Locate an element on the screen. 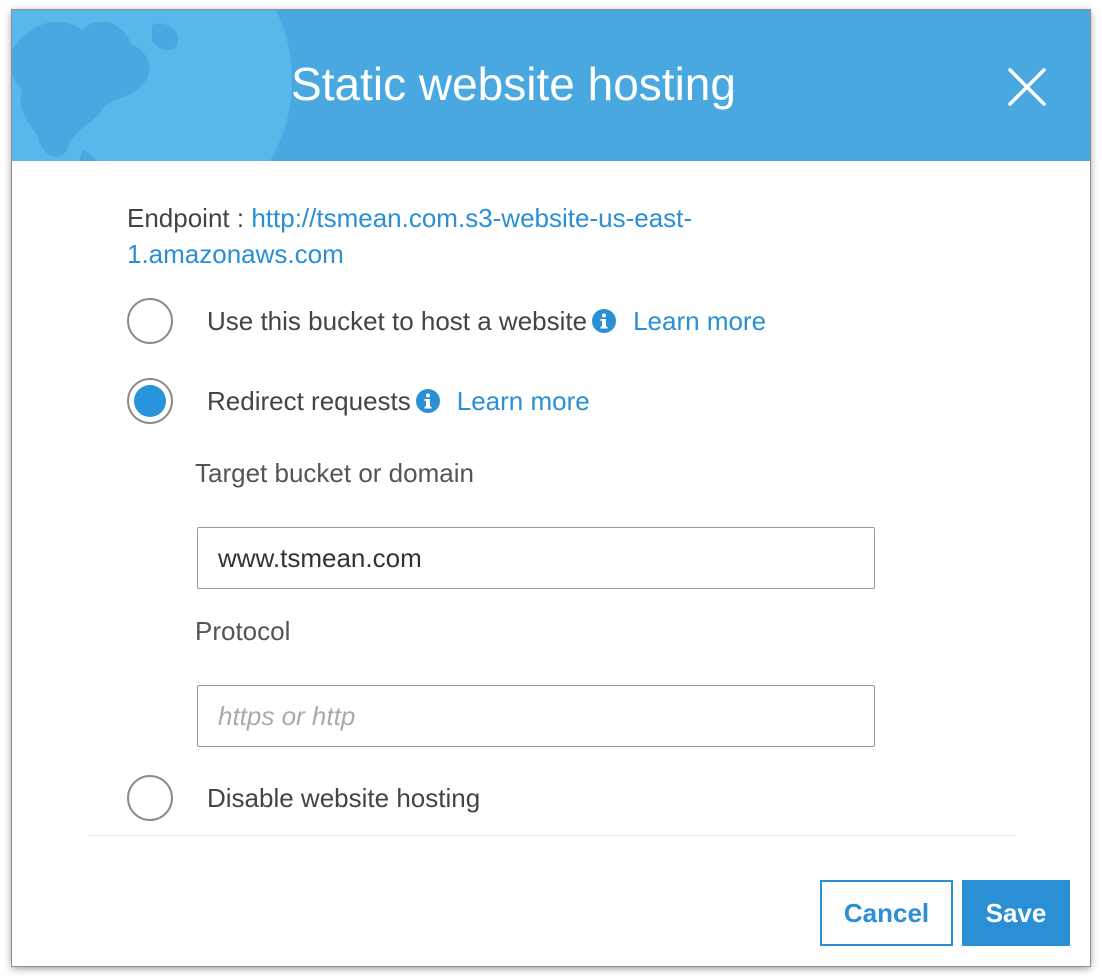  redirect-radio is located at coordinates (150, 401).